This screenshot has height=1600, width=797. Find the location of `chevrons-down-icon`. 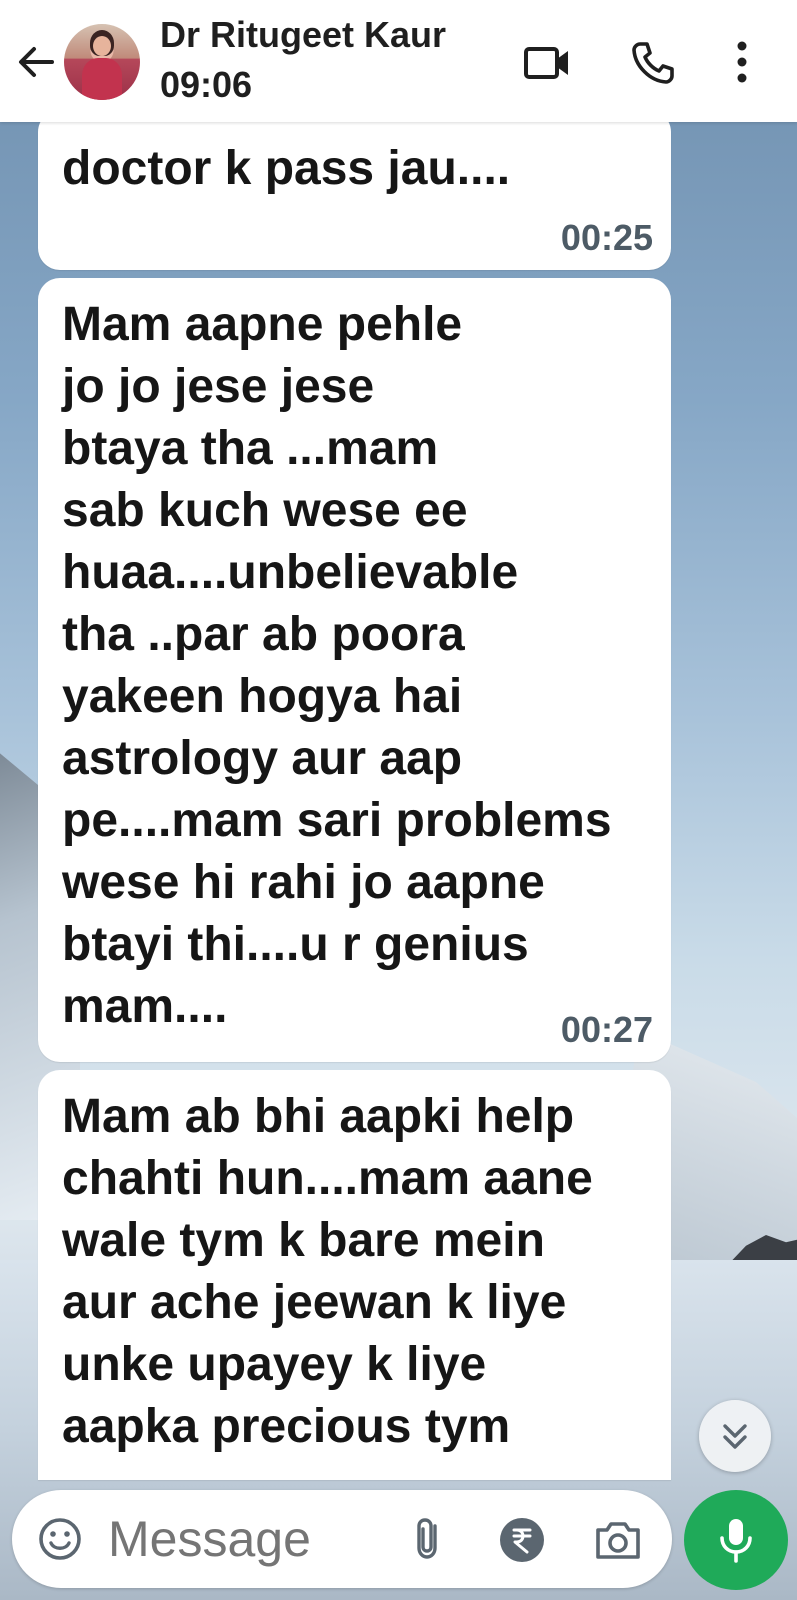

chevrons-down-icon is located at coordinates (735, 1436).